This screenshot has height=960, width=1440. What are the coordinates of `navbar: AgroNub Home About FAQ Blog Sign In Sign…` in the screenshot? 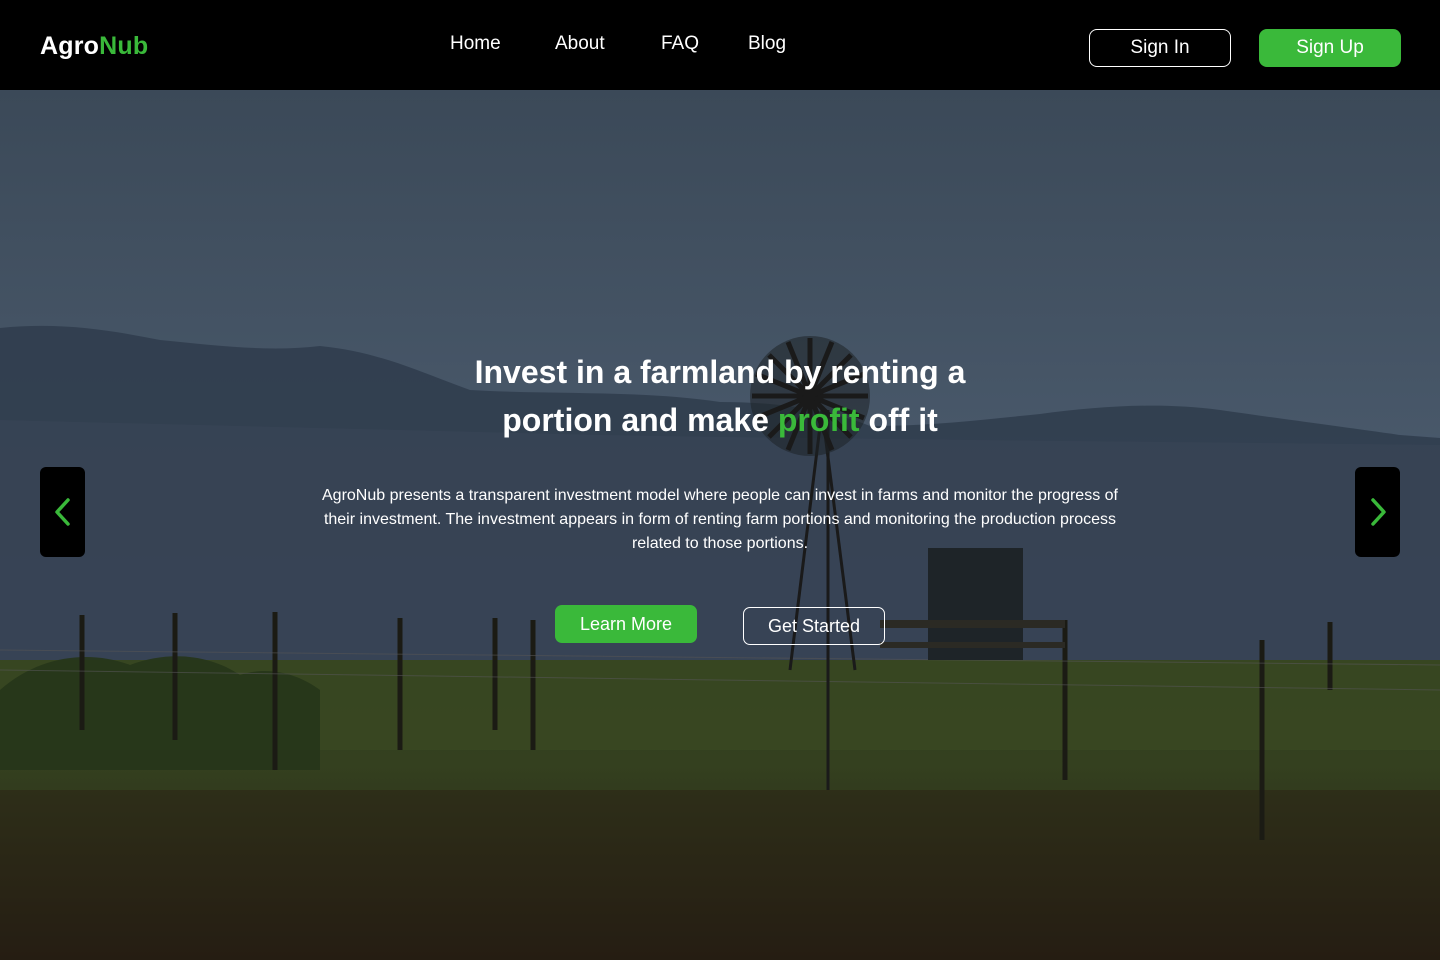 It's located at (720, 45).